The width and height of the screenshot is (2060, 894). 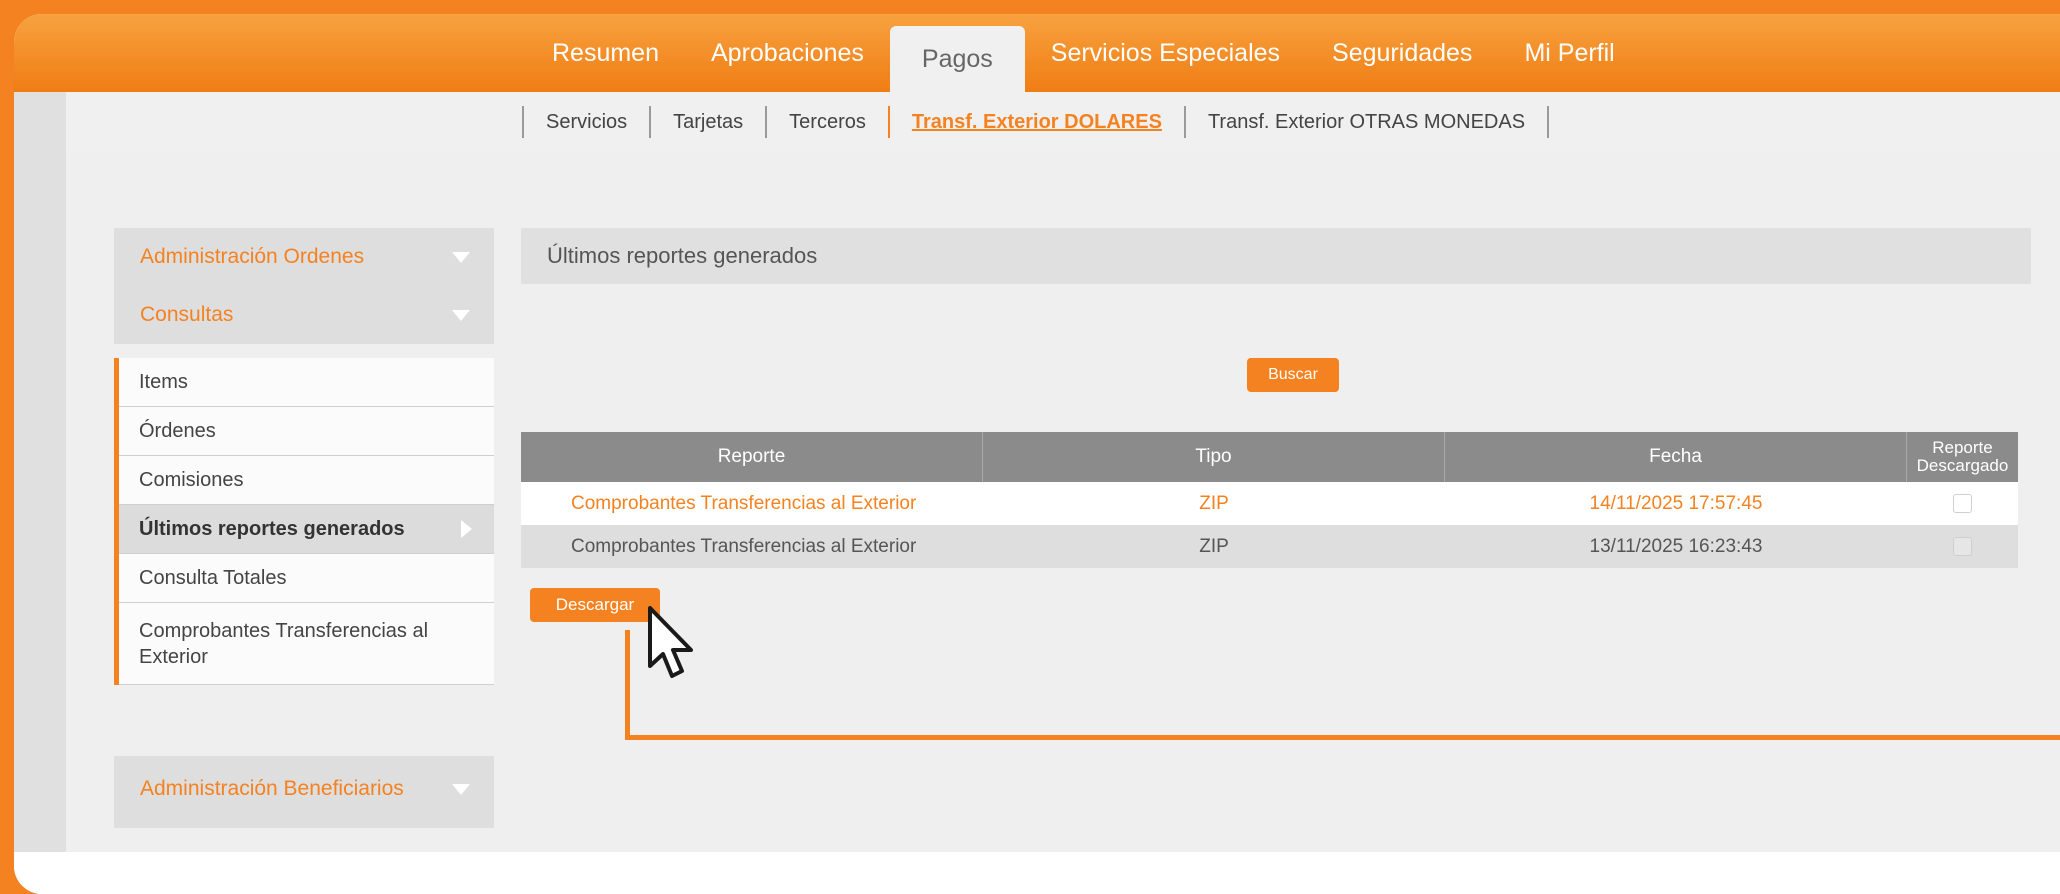 What do you see at coordinates (595, 605) in the screenshot?
I see `descargar-button: Descargar` at bounding box center [595, 605].